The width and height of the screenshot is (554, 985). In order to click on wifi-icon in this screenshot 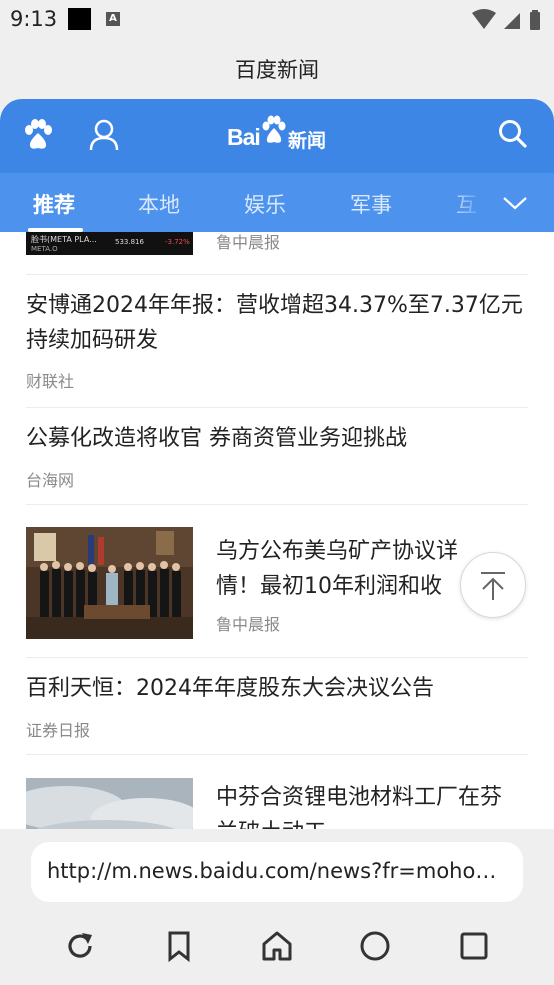, I will do `click(484, 19)`.